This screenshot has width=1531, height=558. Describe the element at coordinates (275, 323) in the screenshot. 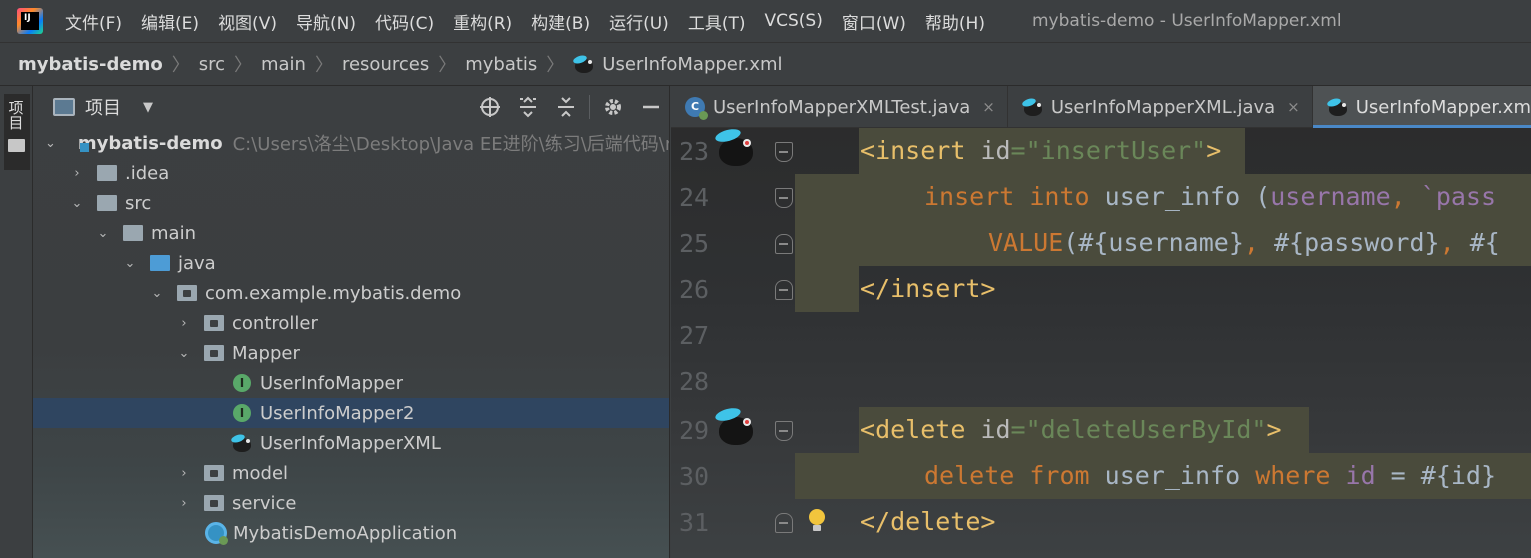

I see `tree-label: controller` at that location.